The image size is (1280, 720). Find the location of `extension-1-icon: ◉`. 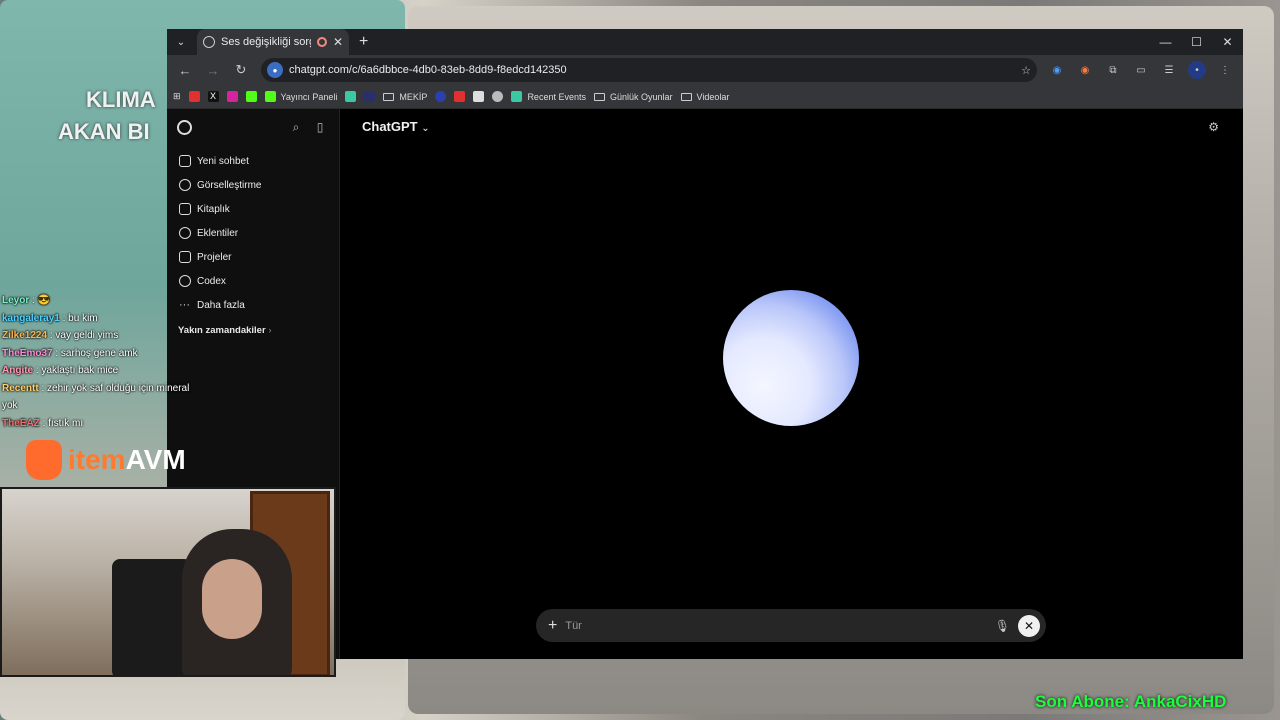

extension-1-icon: ◉ is located at coordinates (1057, 70).